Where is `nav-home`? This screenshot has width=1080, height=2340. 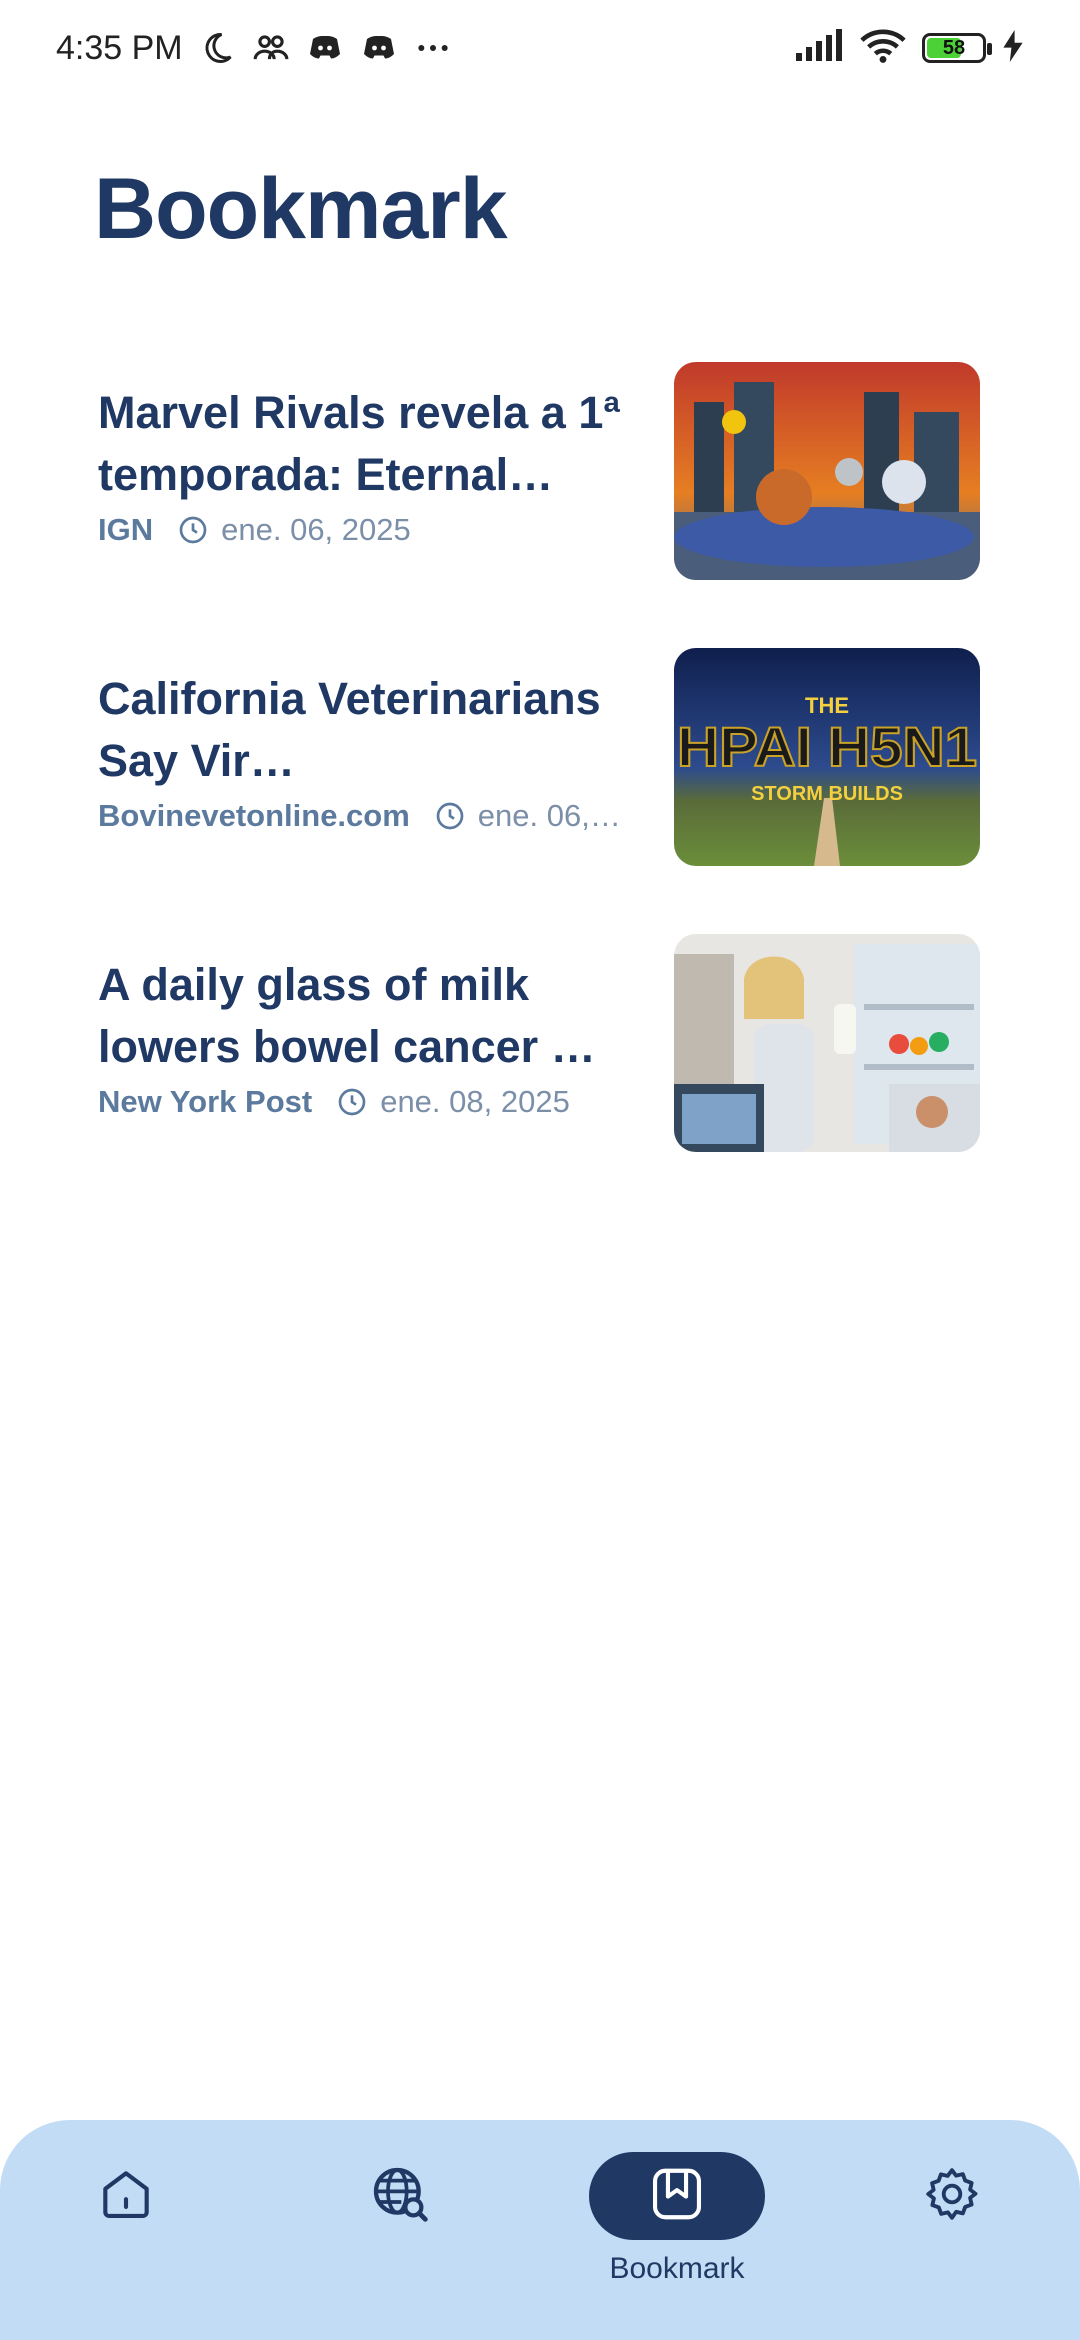
nav-home is located at coordinates (126, 2227).